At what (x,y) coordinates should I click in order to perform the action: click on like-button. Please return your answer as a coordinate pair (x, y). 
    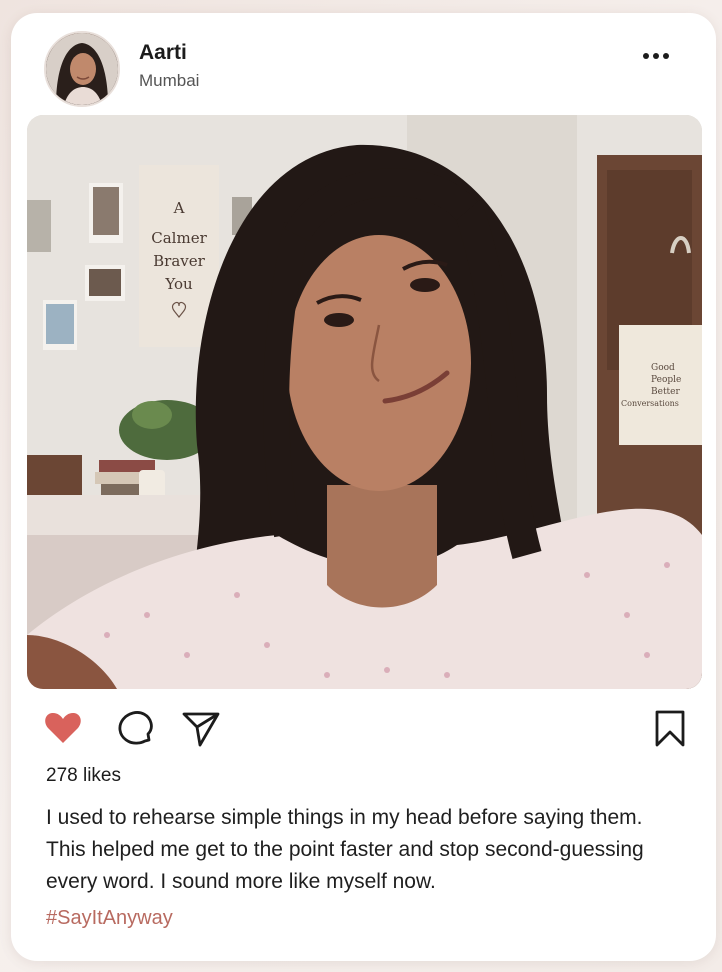
    Looking at the image, I should click on (63, 728).